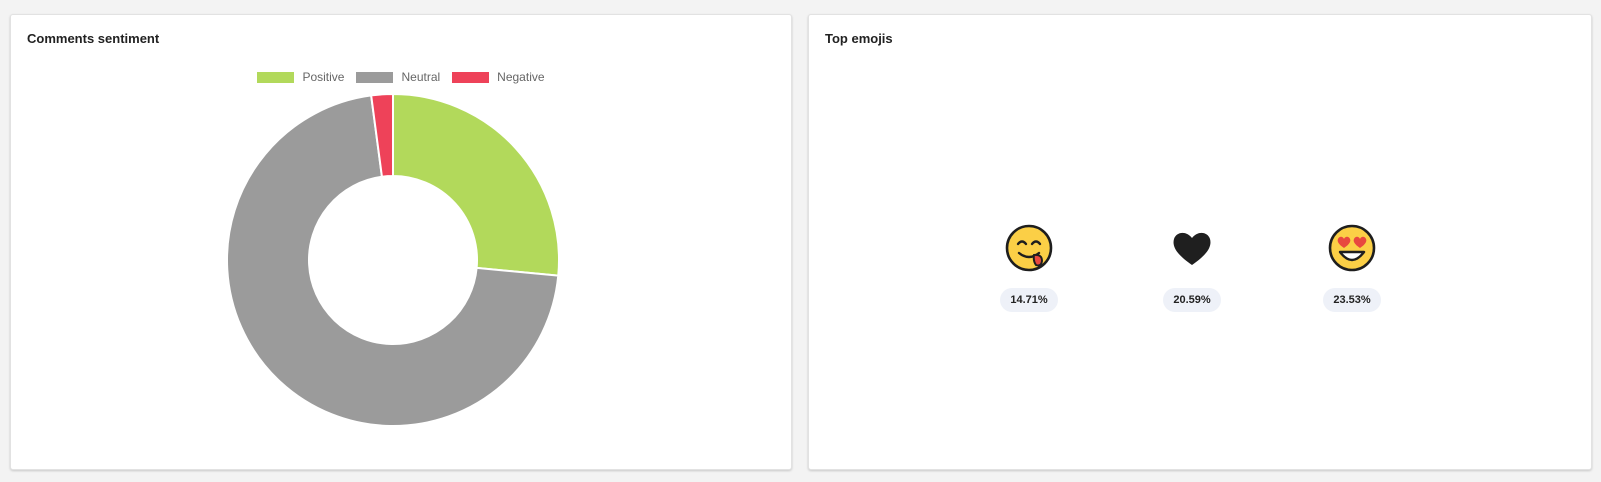 This screenshot has height=482, width=1601. I want to click on emoji-item: 20.59%, so click(1192, 267).